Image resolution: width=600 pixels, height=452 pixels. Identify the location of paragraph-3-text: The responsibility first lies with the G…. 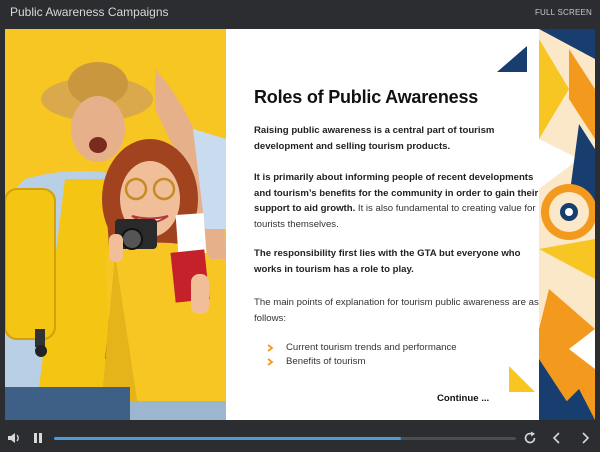
(387, 261).